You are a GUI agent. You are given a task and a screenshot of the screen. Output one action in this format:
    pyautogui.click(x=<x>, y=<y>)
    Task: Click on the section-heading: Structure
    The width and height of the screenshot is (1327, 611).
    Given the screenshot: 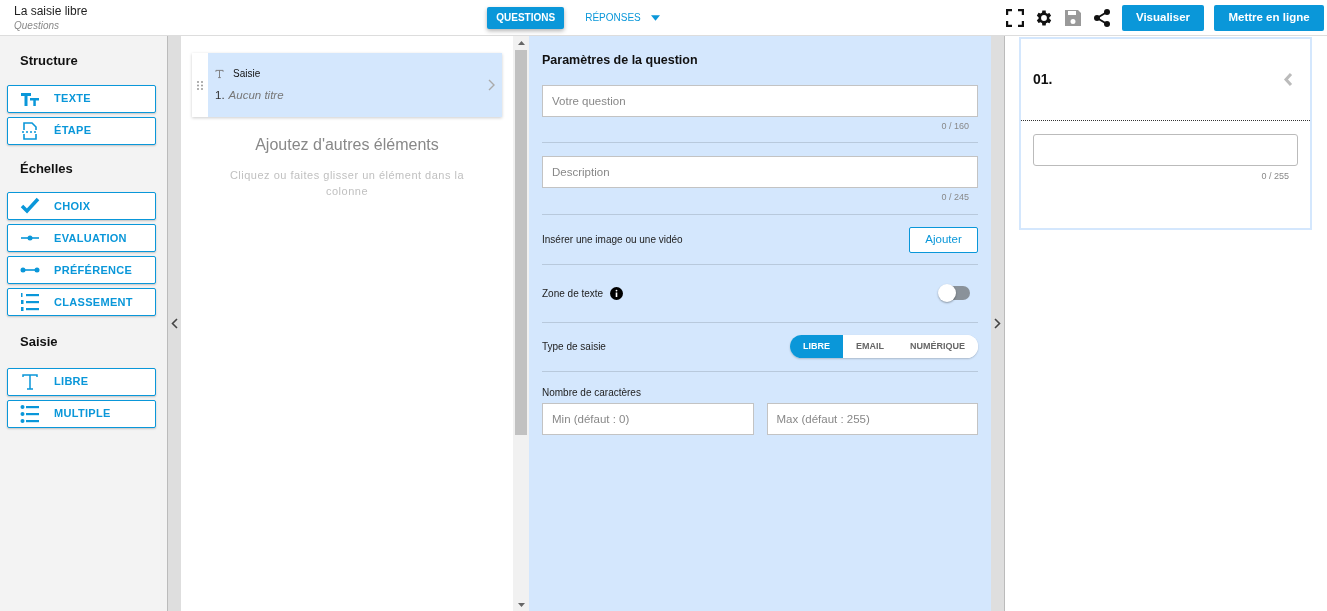 What is the action you would take?
    pyautogui.click(x=49, y=61)
    